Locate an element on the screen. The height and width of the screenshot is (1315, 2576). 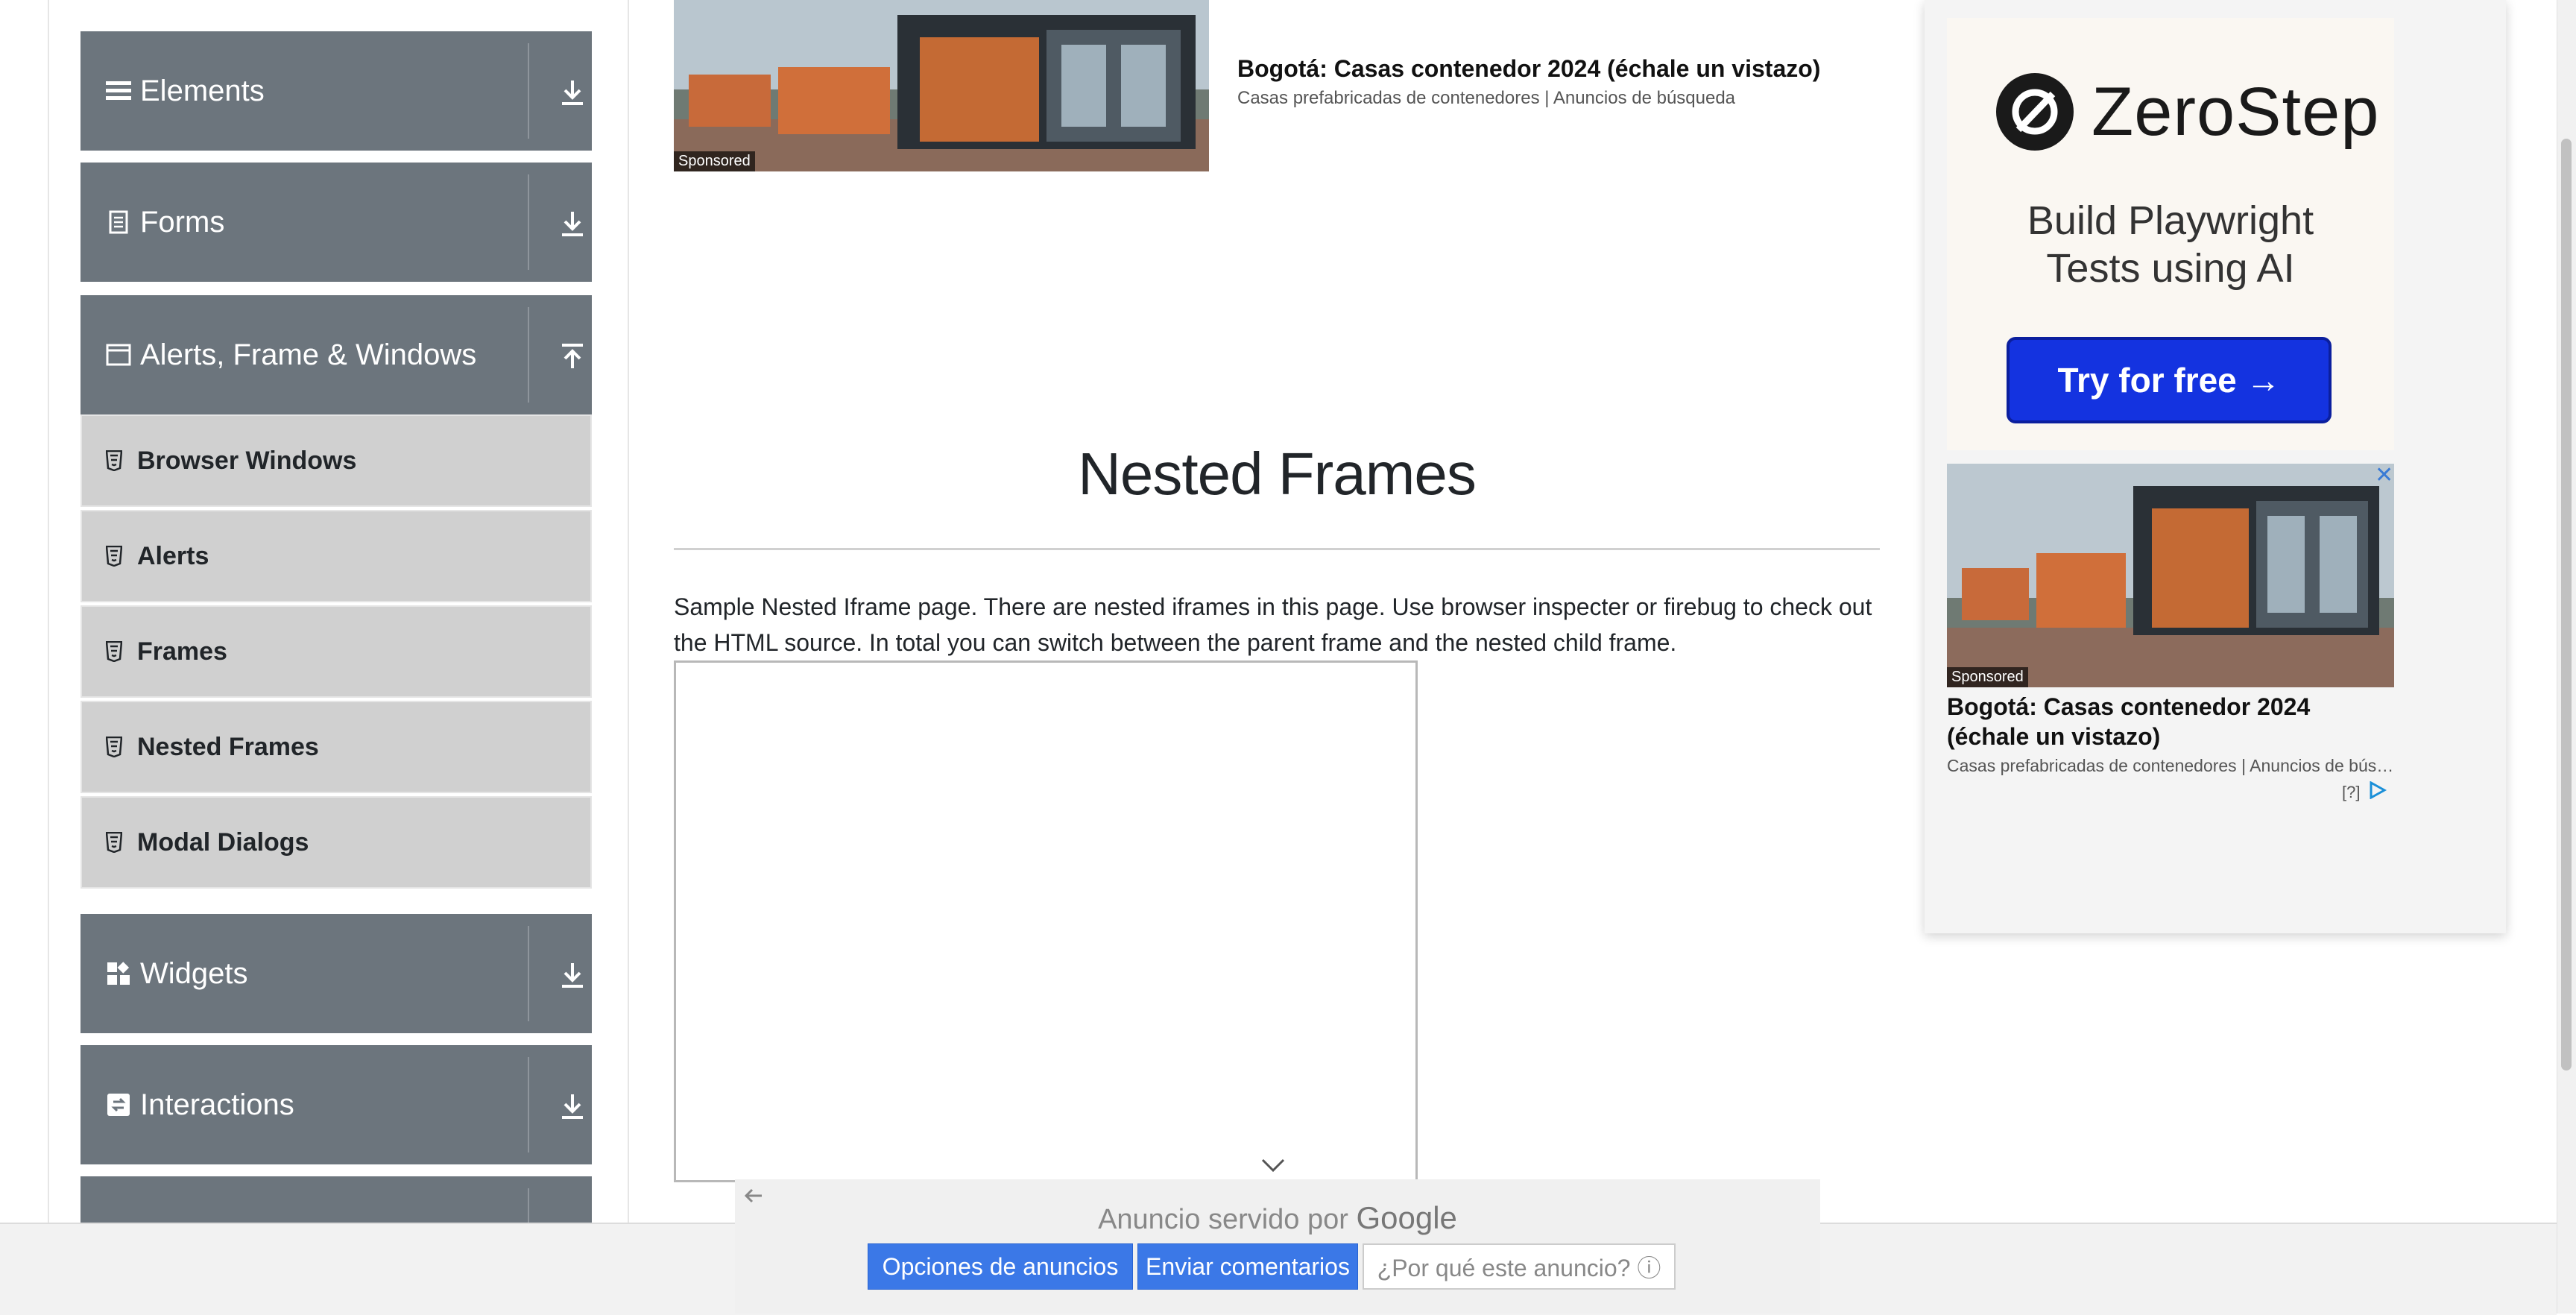
sidebar-right-border is located at coordinates (628, 611).